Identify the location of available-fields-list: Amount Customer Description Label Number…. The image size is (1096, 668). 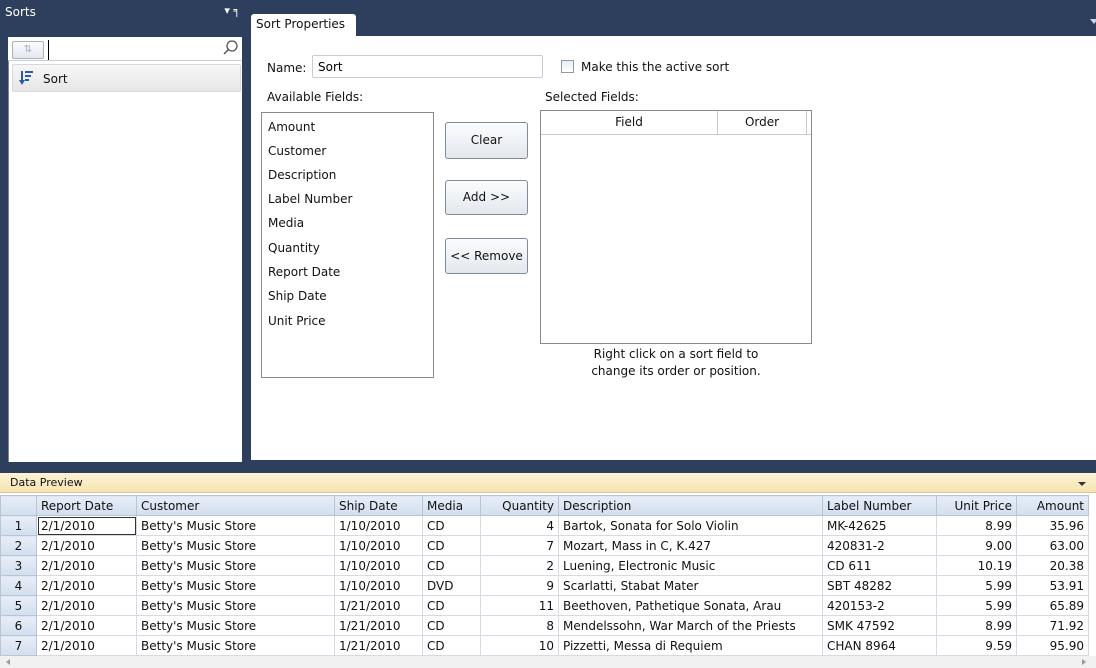
(347, 245).